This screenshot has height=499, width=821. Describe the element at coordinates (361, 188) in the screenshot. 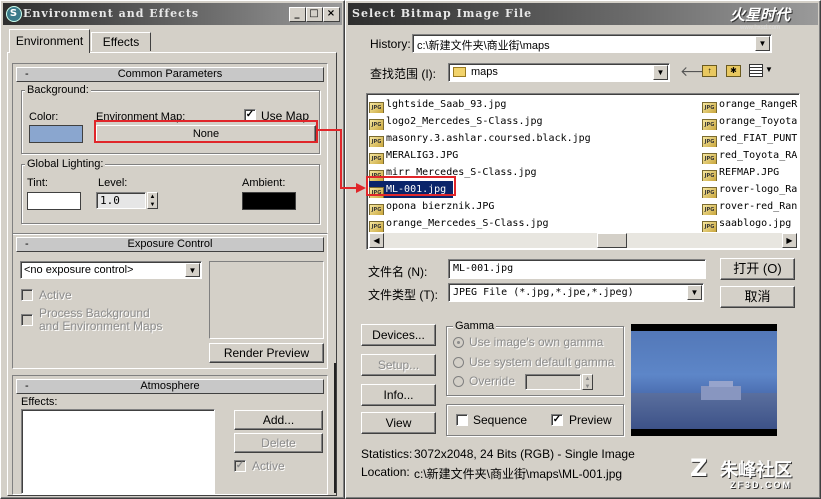

I see `annotation-arrow-head` at that location.